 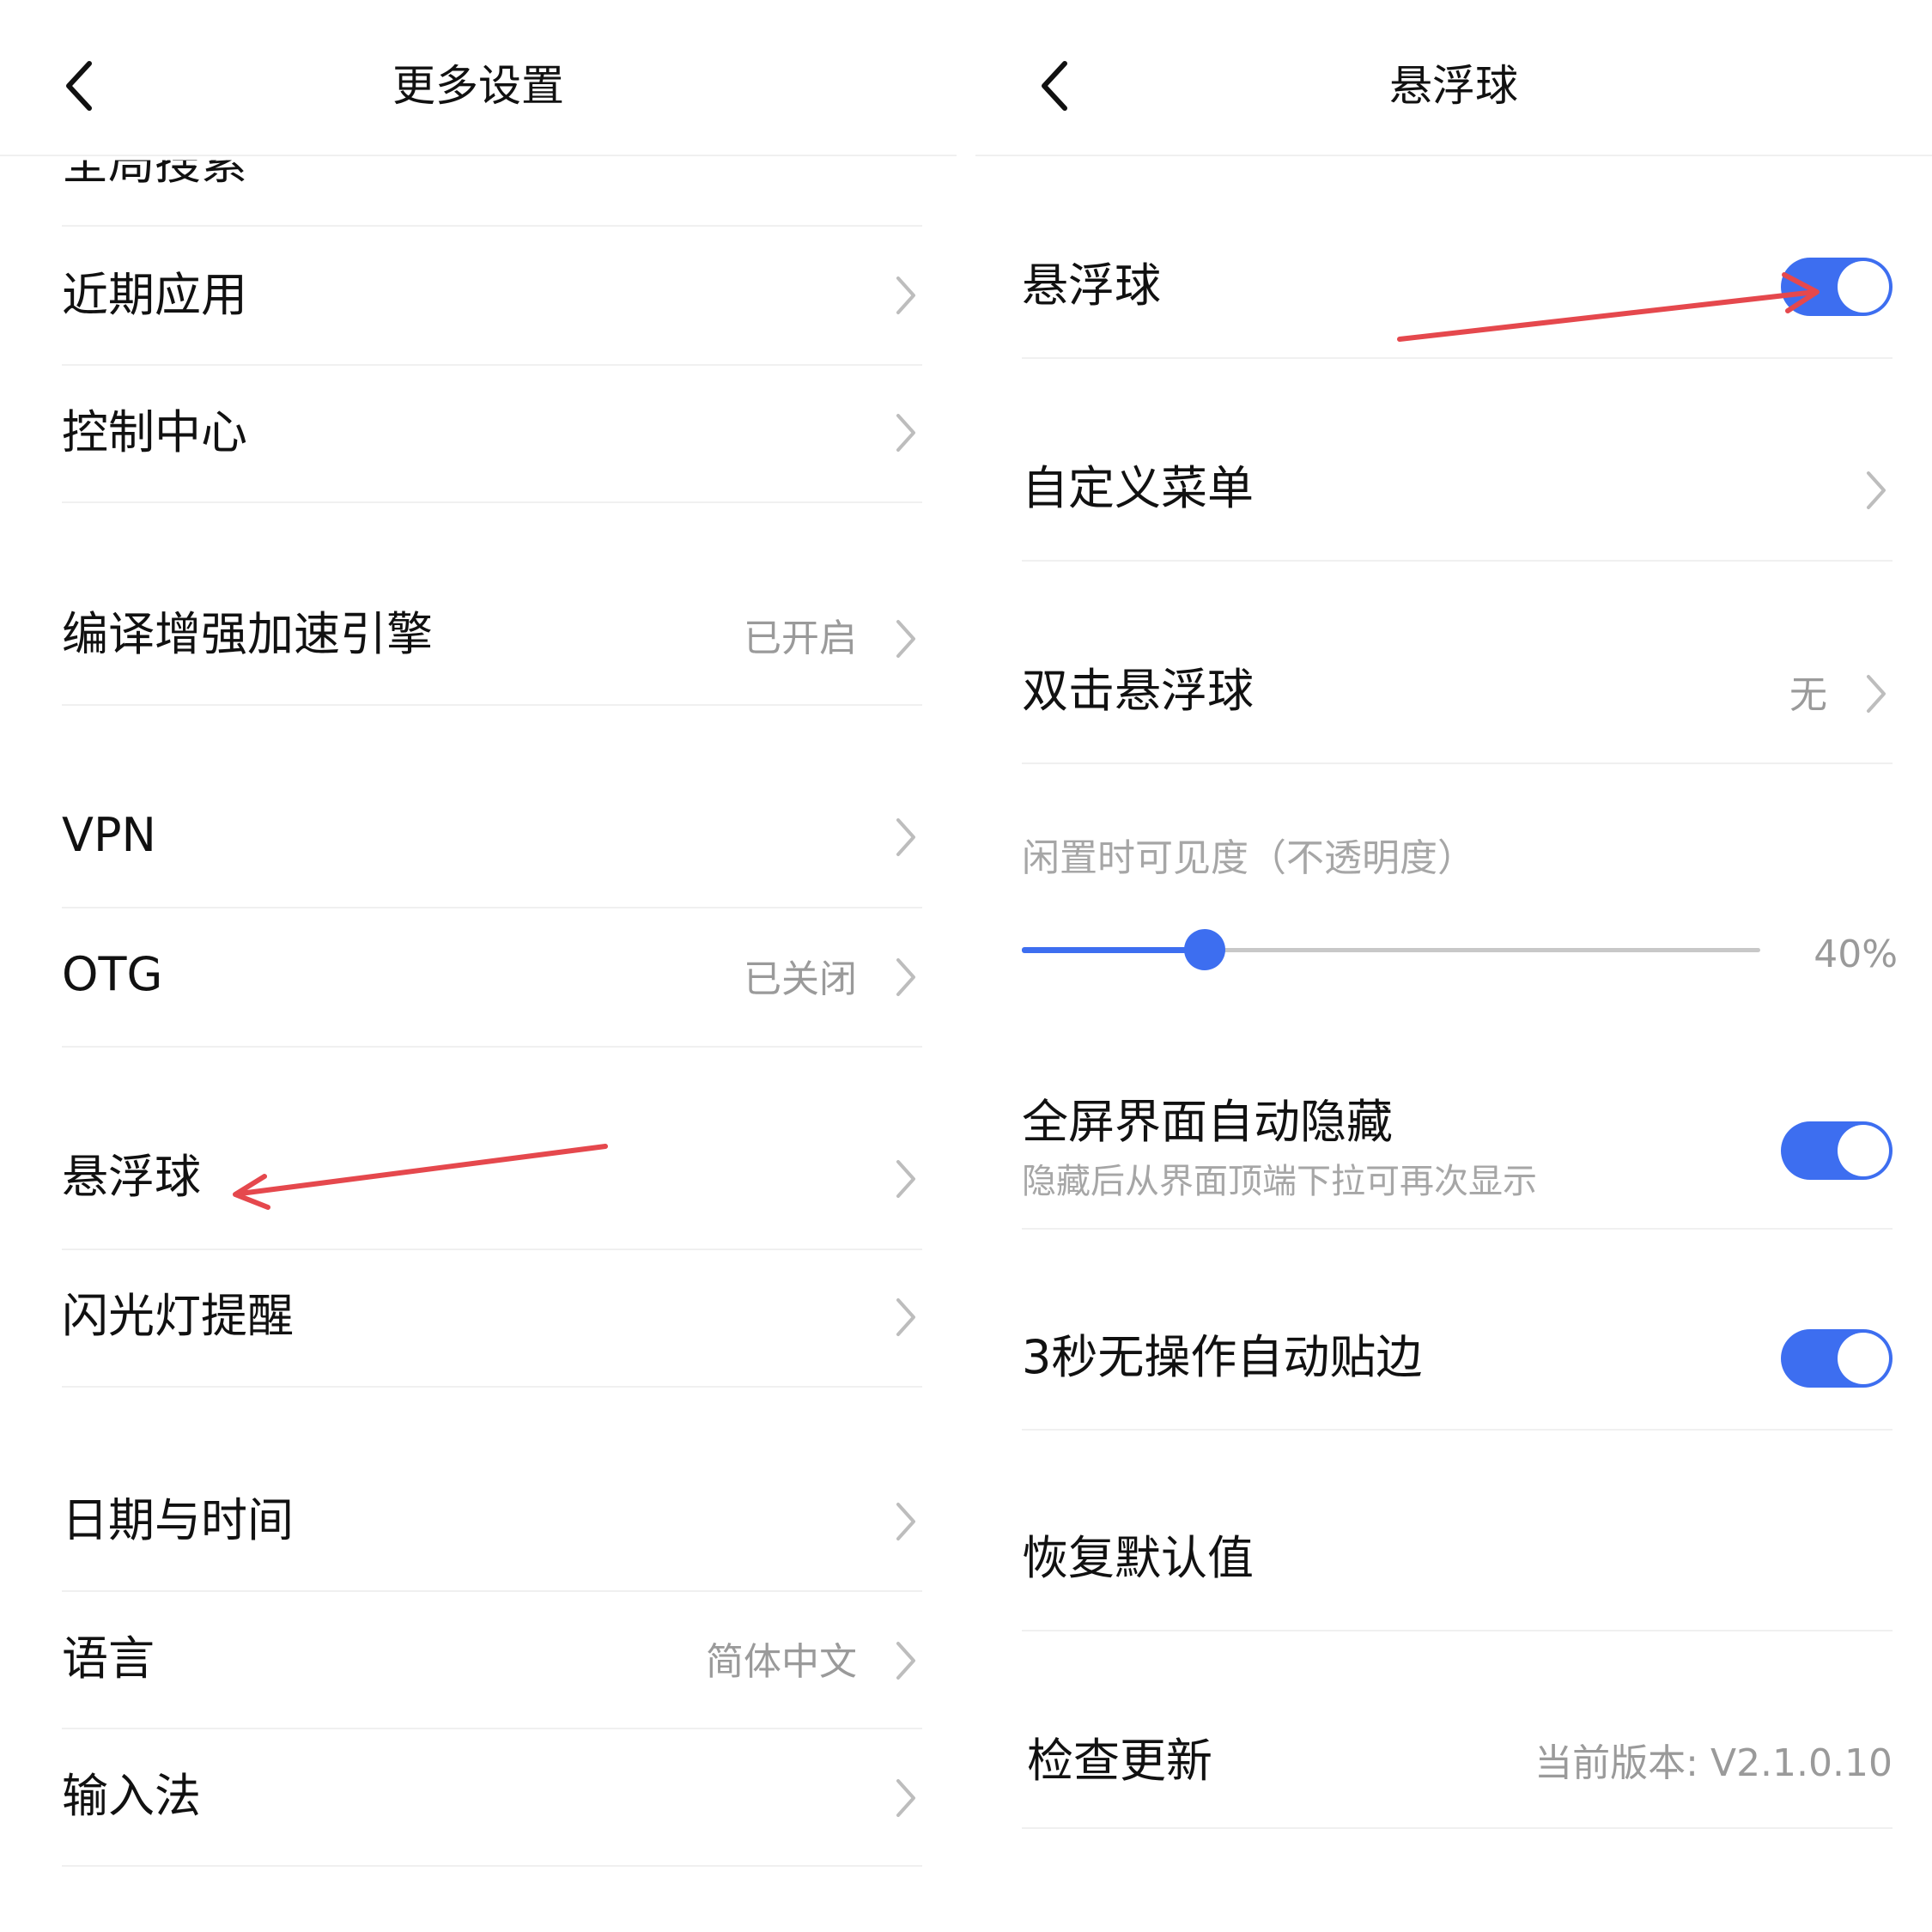 I want to click on settings-item-vpn: VPN, so click(x=492, y=806).